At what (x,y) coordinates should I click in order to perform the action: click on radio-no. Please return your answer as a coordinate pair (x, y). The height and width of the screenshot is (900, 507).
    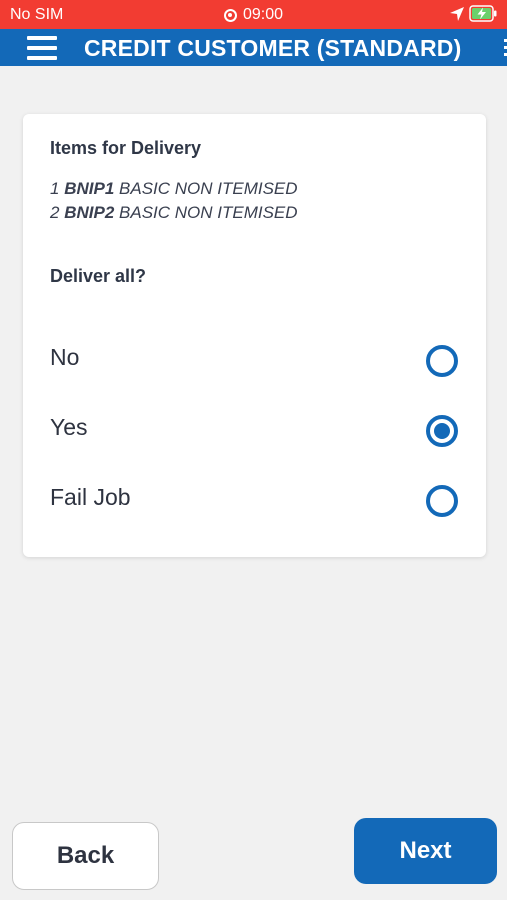
    Looking at the image, I should click on (442, 361).